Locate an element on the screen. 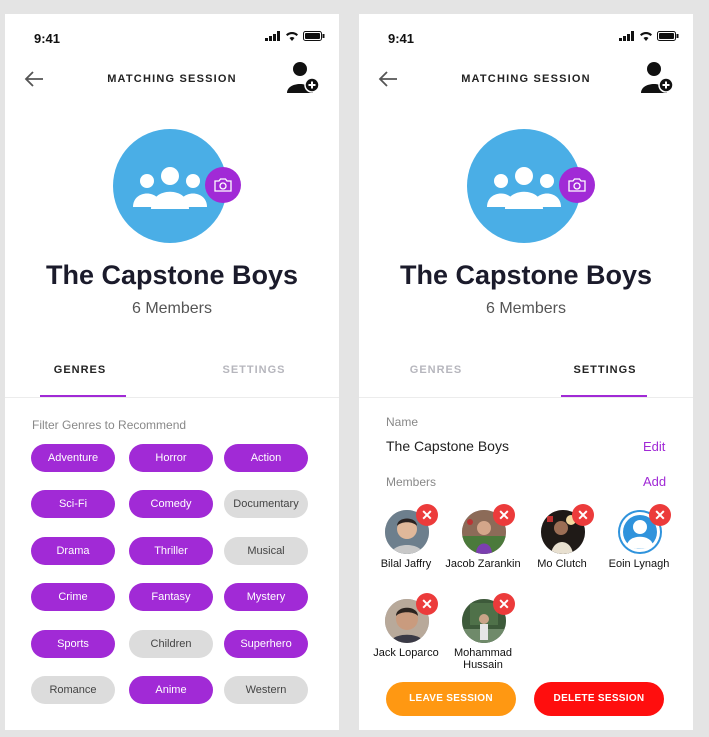 This screenshot has width=709, height=737. genre-chip-horror: Horror is located at coordinates (171, 458).